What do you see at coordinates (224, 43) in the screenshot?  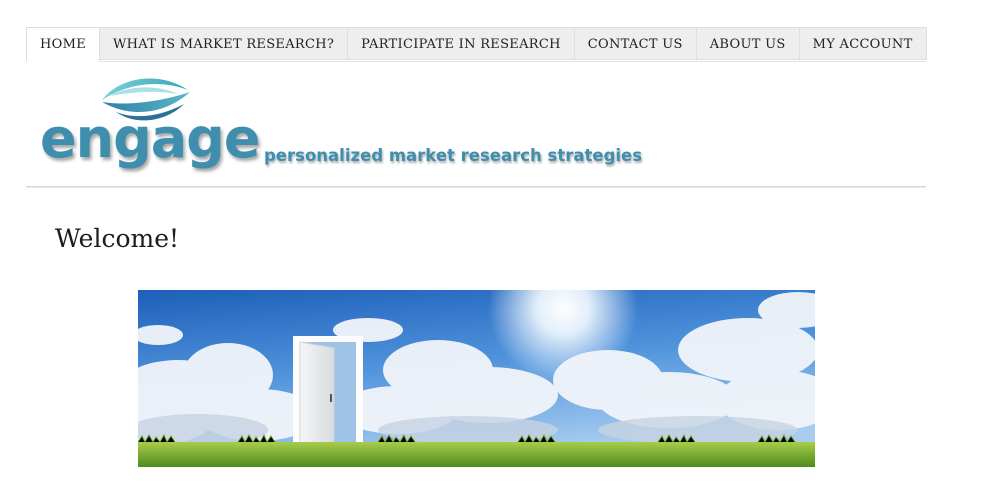 I see `tab-what-is-market-research: WHAT IS MARKET RESEARCH?` at bounding box center [224, 43].